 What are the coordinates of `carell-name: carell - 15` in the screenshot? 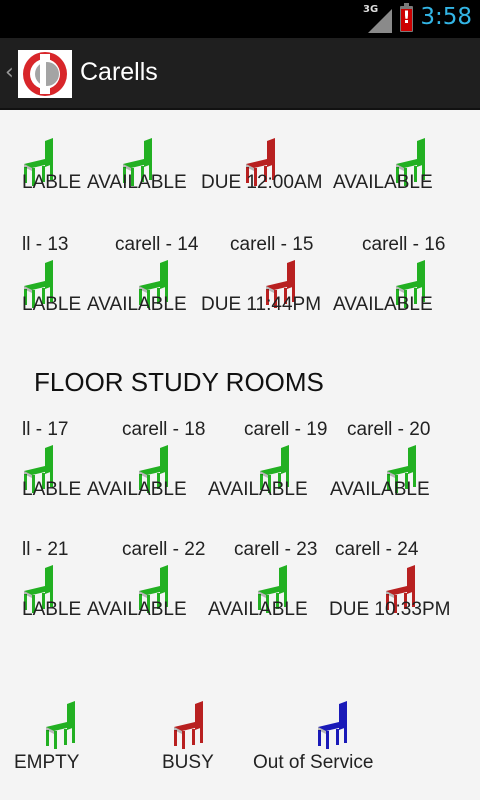 It's located at (272, 244).